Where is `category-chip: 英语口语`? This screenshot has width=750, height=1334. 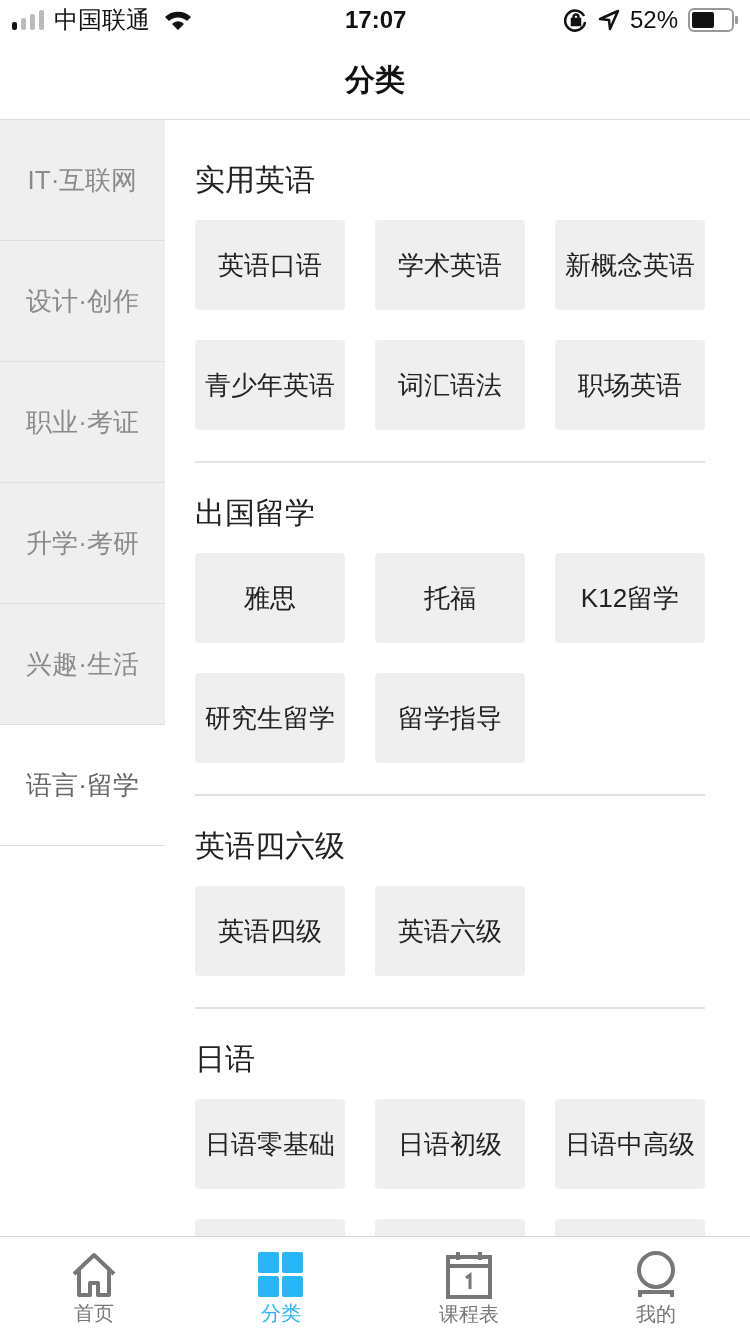 category-chip: 英语口语 is located at coordinates (270, 265).